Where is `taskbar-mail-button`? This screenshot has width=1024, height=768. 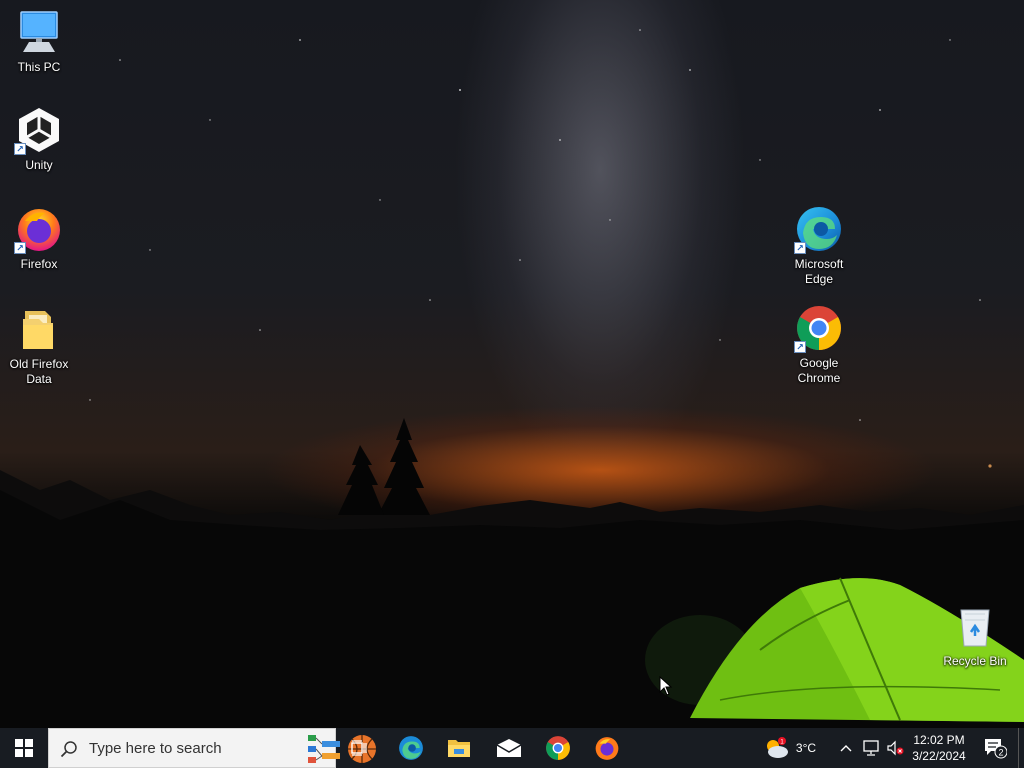
taskbar-mail-button is located at coordinates (509, 748).